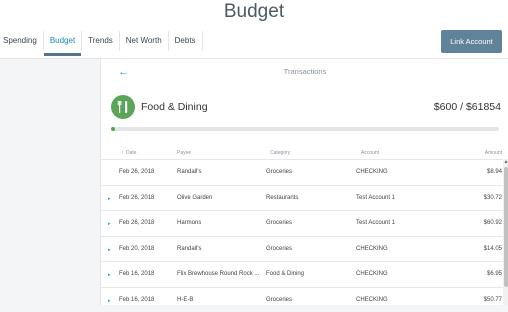  I want to click on row-category: Restaurants, so click(282, 198).